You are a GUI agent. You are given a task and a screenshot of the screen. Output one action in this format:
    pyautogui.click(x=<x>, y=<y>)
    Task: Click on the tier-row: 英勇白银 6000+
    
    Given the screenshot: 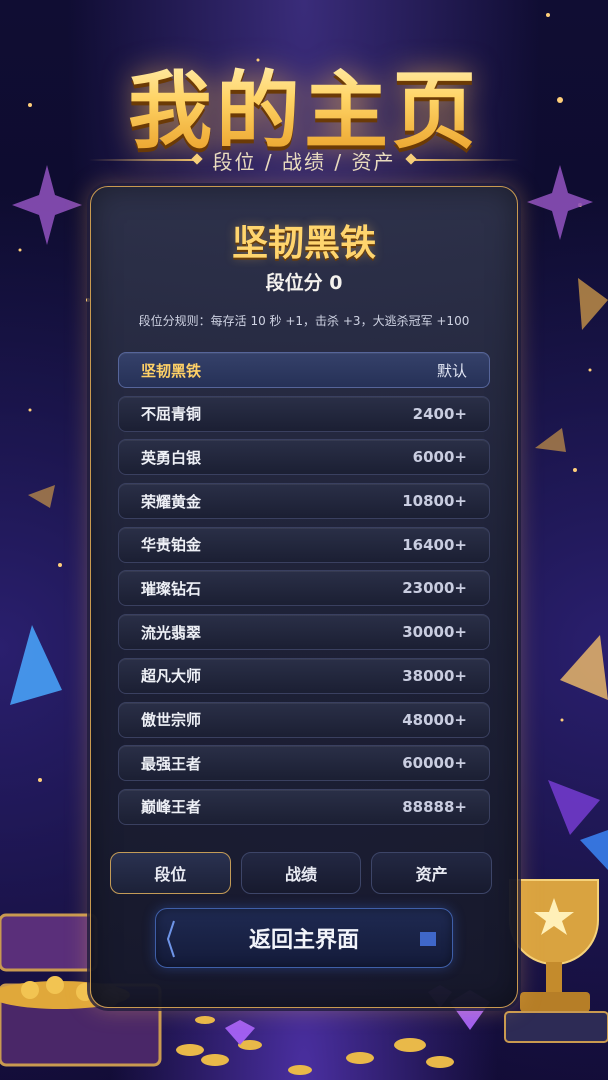 What is the action you would take?
    pyautogui.click(x=304, y=457)
    